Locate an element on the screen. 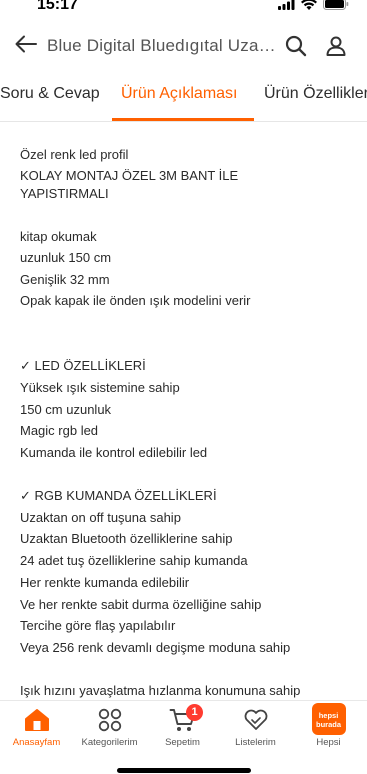 The image size is (367, 774). nav-label: Listelerim is located at coordinates (255, 742).